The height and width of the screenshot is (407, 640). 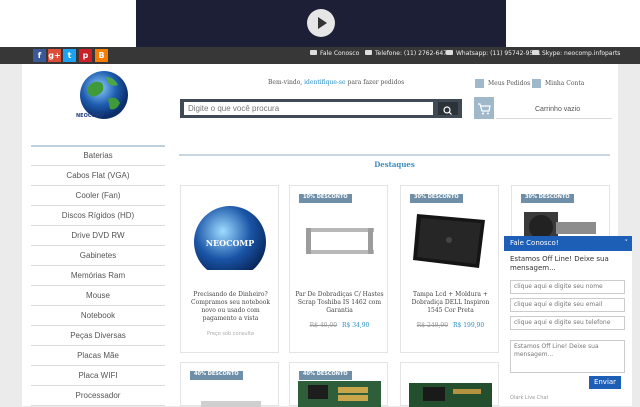 What do you see at coordinates (627, 243) in the screenshot?
I see `chevron-down-icon: ˅` at bounding box center [627, 243].